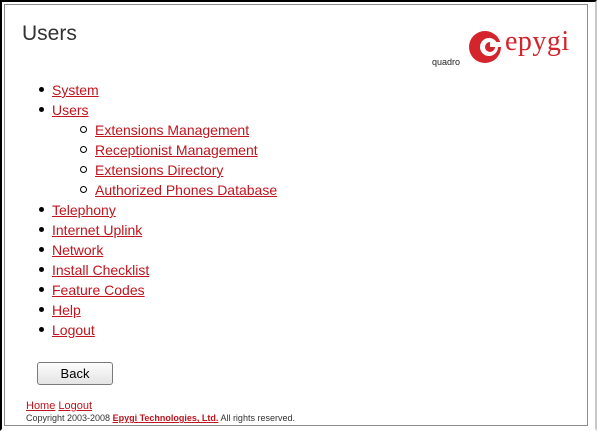 This screenshot has height=431, width=597. I want to click on menu-link-telephony: Telephony, so click(84, 210).